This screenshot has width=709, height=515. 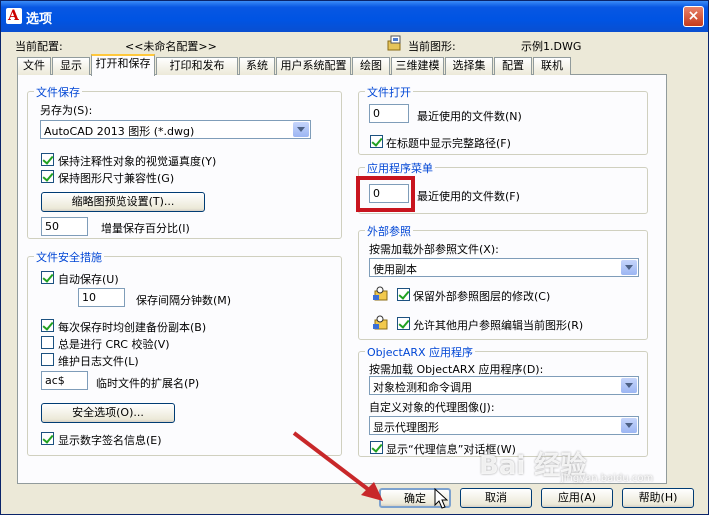 I want to click on xref-demand-load-select: 使用副本, so click(x=504, y=267).